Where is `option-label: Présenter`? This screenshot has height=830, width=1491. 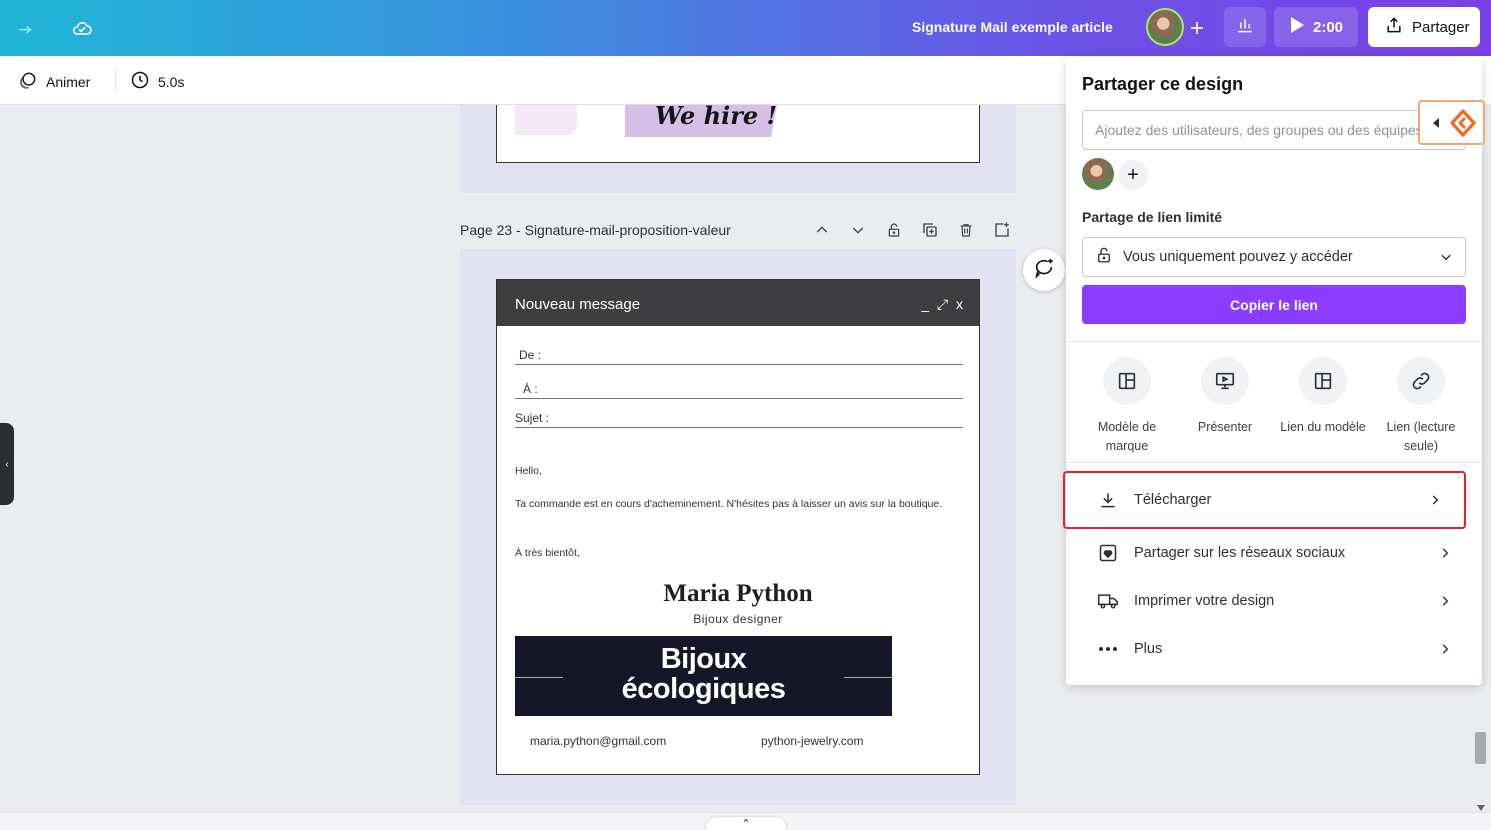
option-label: Présenter is located at coordinates (1225, 427).